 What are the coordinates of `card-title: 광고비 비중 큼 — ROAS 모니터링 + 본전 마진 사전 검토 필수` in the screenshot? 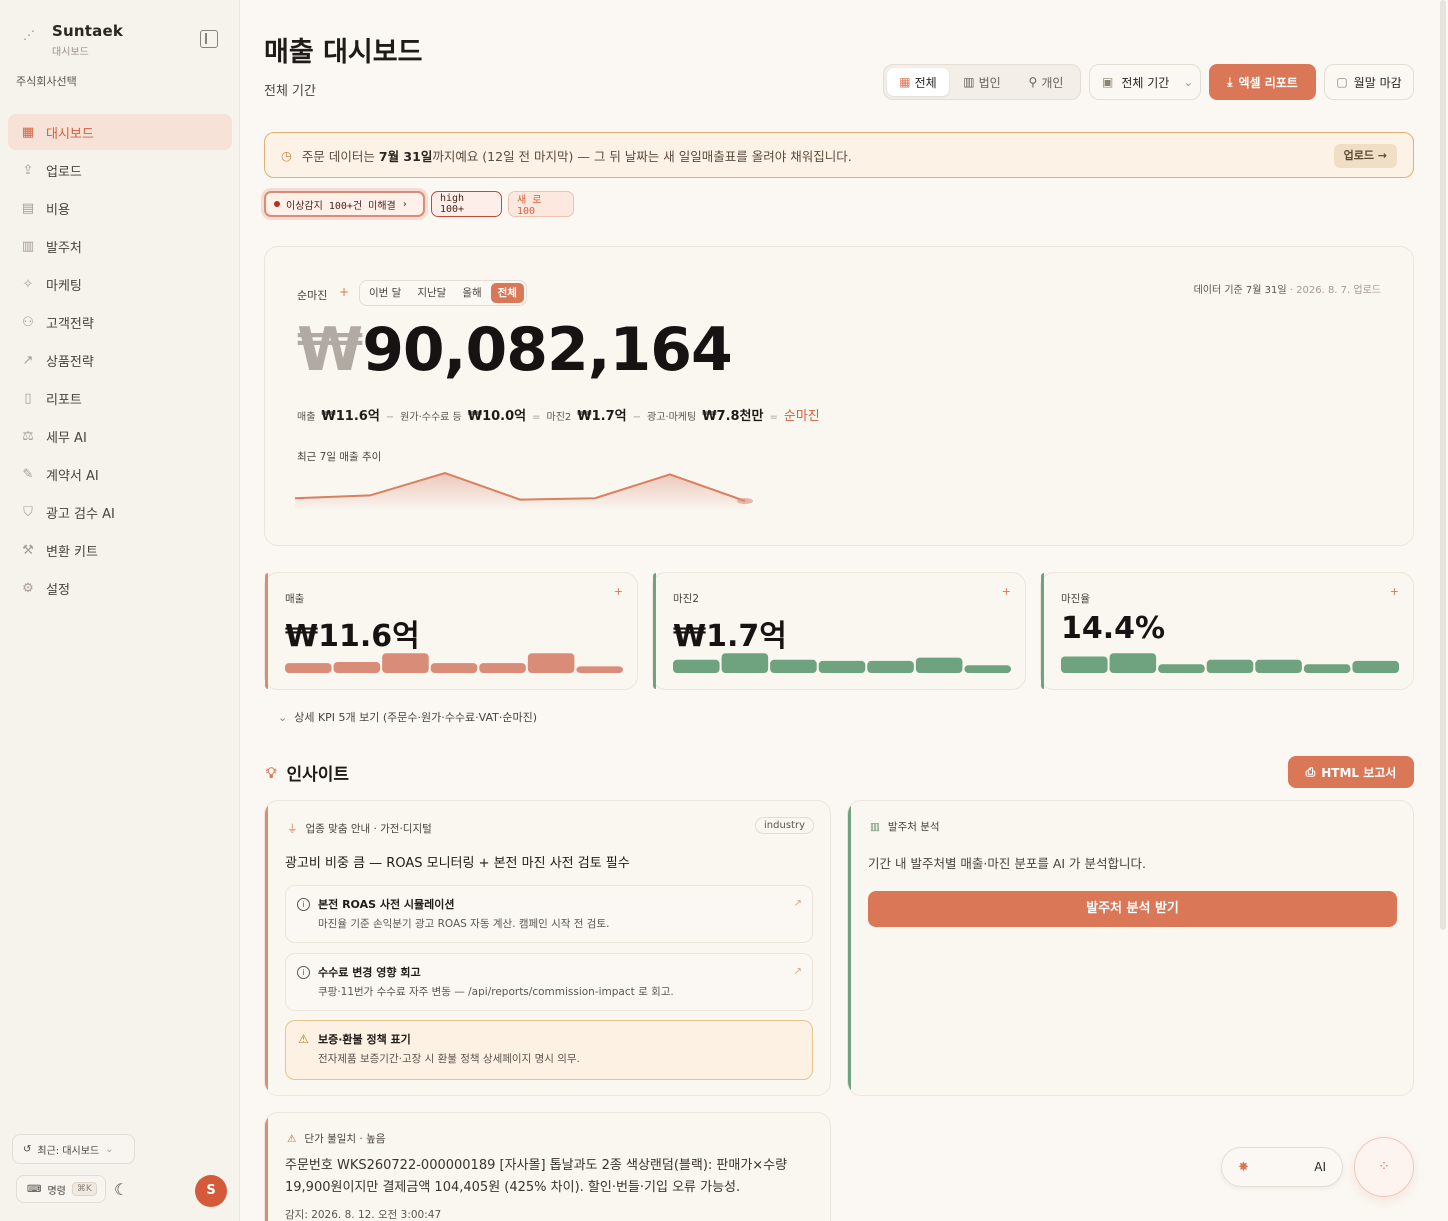 It's located at (457, 863).